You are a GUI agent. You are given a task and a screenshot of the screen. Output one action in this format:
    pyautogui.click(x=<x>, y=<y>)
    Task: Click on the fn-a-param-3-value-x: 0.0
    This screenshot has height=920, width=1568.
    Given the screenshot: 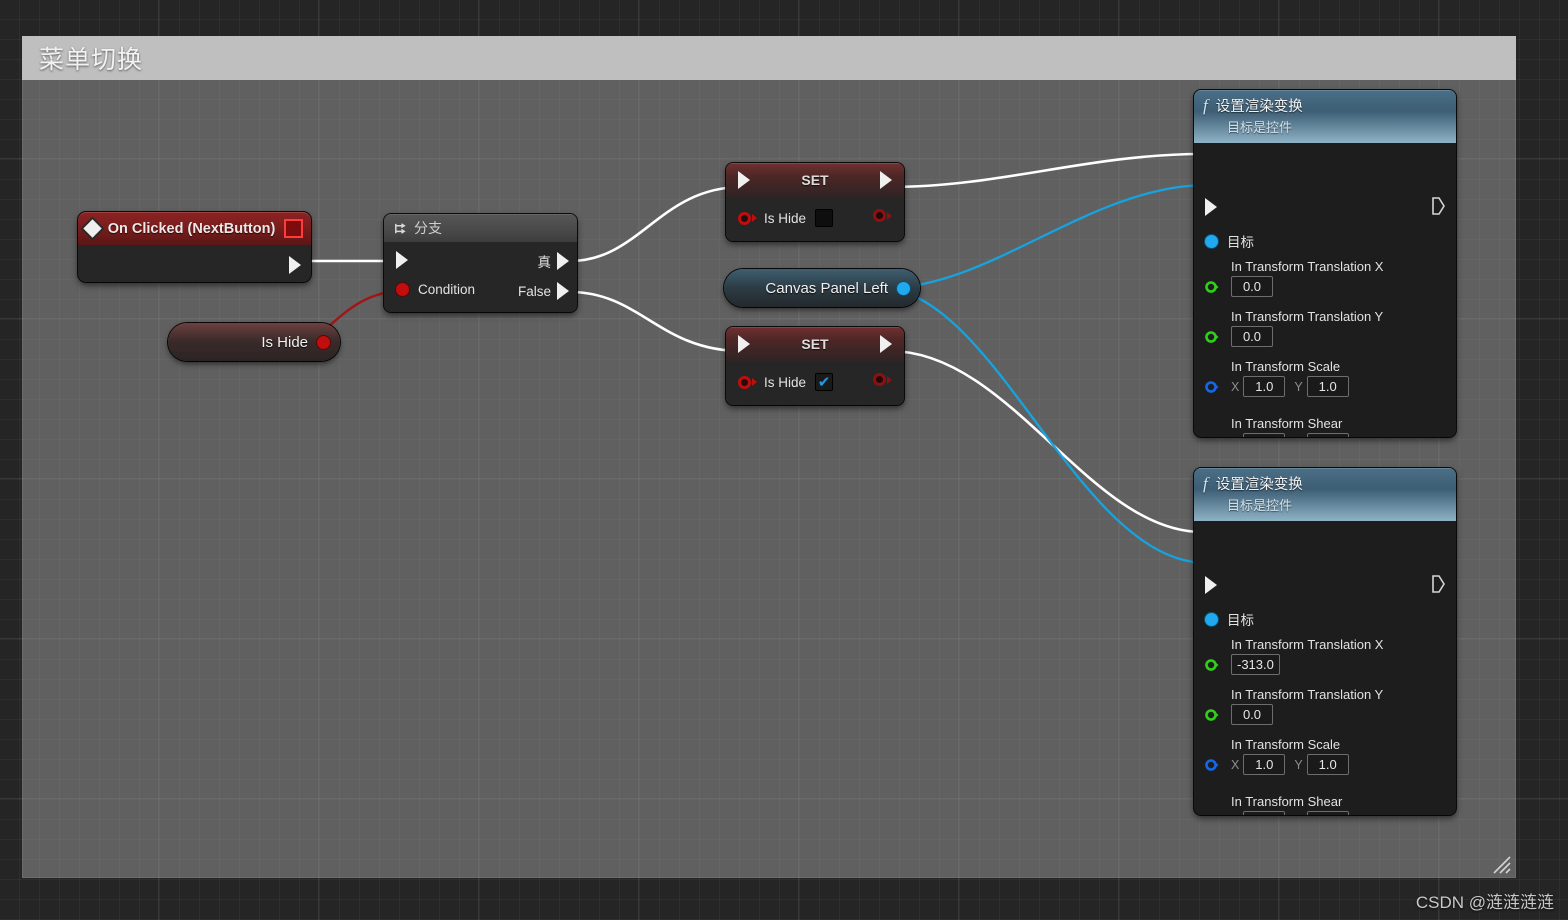 What is the action you would take?
    pyautogui.click(x=1264, y=435)
    